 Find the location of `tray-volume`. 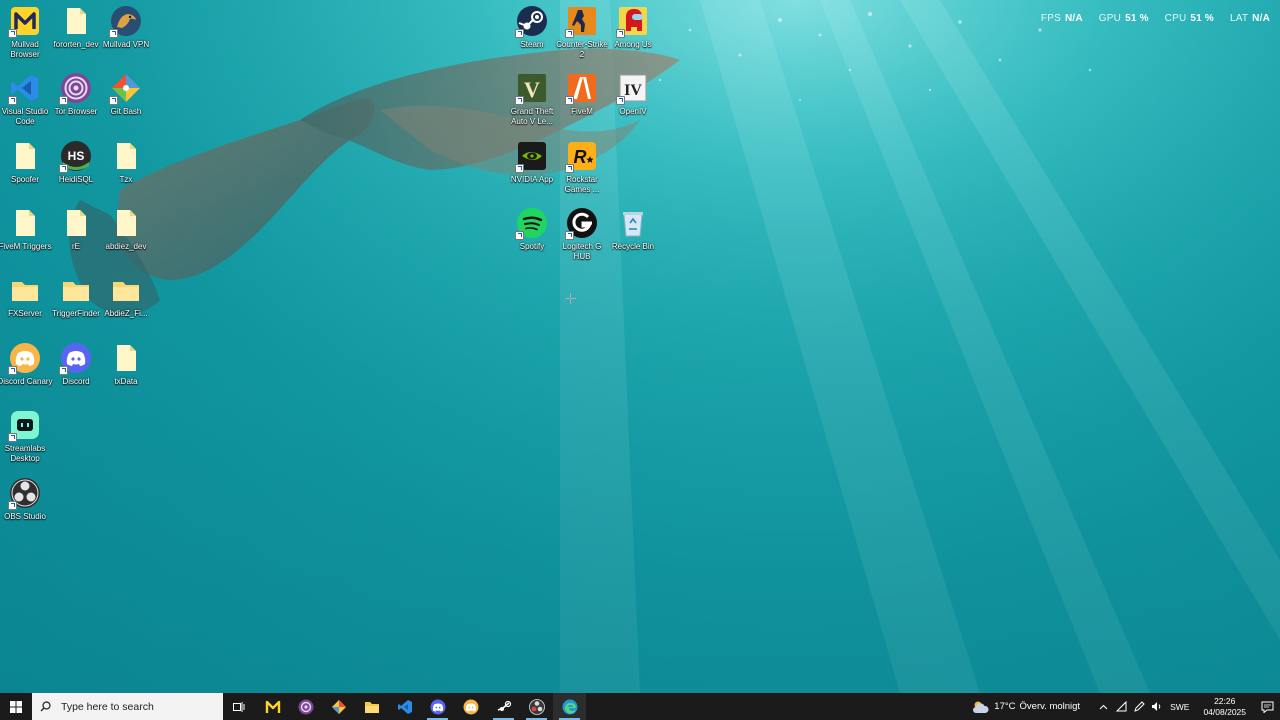

tray-volume is located at coordinates (1157, 706).